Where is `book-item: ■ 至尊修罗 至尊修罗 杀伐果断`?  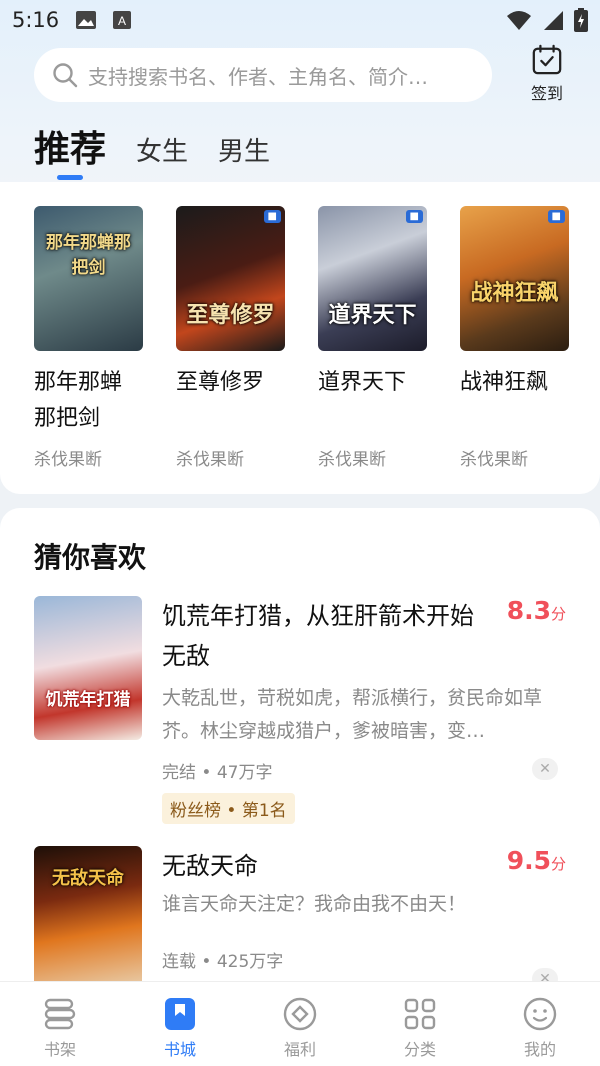
book-item: ■ 至尊修罗 至尊修罗 杀伐果断 is located at coordinates (230, 338).